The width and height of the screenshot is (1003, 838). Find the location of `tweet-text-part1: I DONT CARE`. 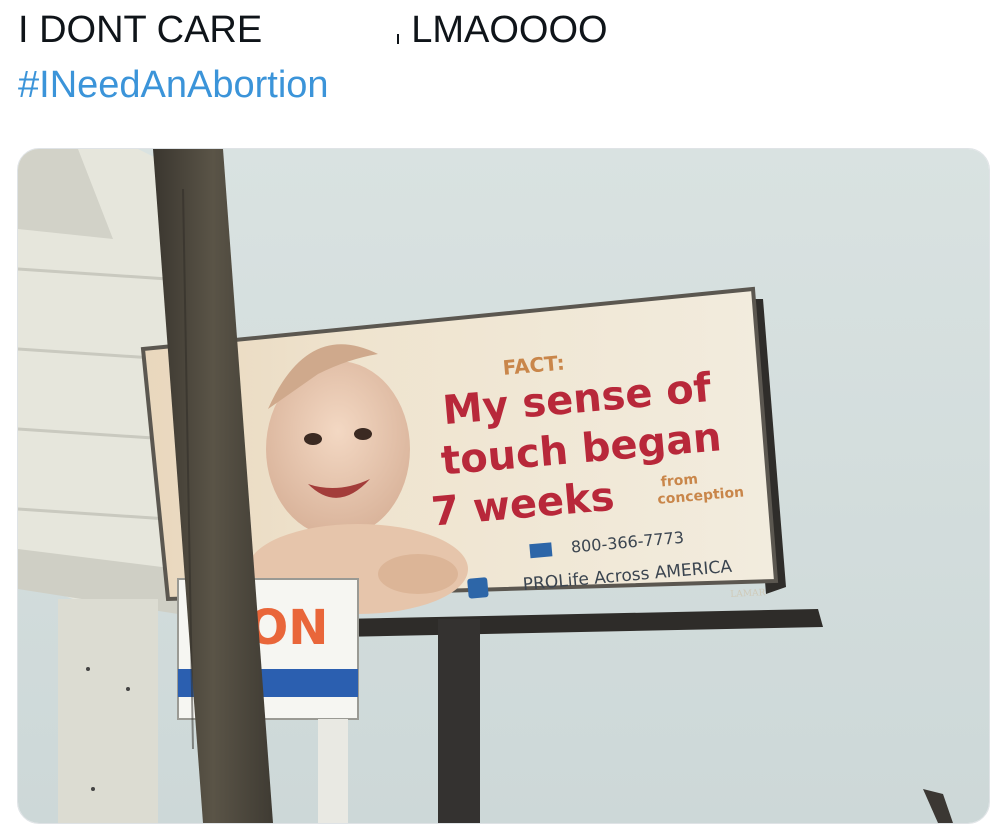

tweet-text-part1: I DONT CARE is located at coordinates (140, 30).